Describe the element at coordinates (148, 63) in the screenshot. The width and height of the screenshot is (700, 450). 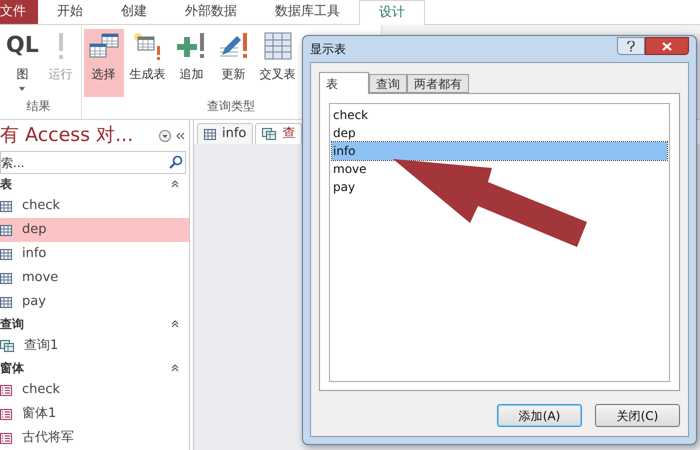
I see `ribbon-button: 生成表` at that location.